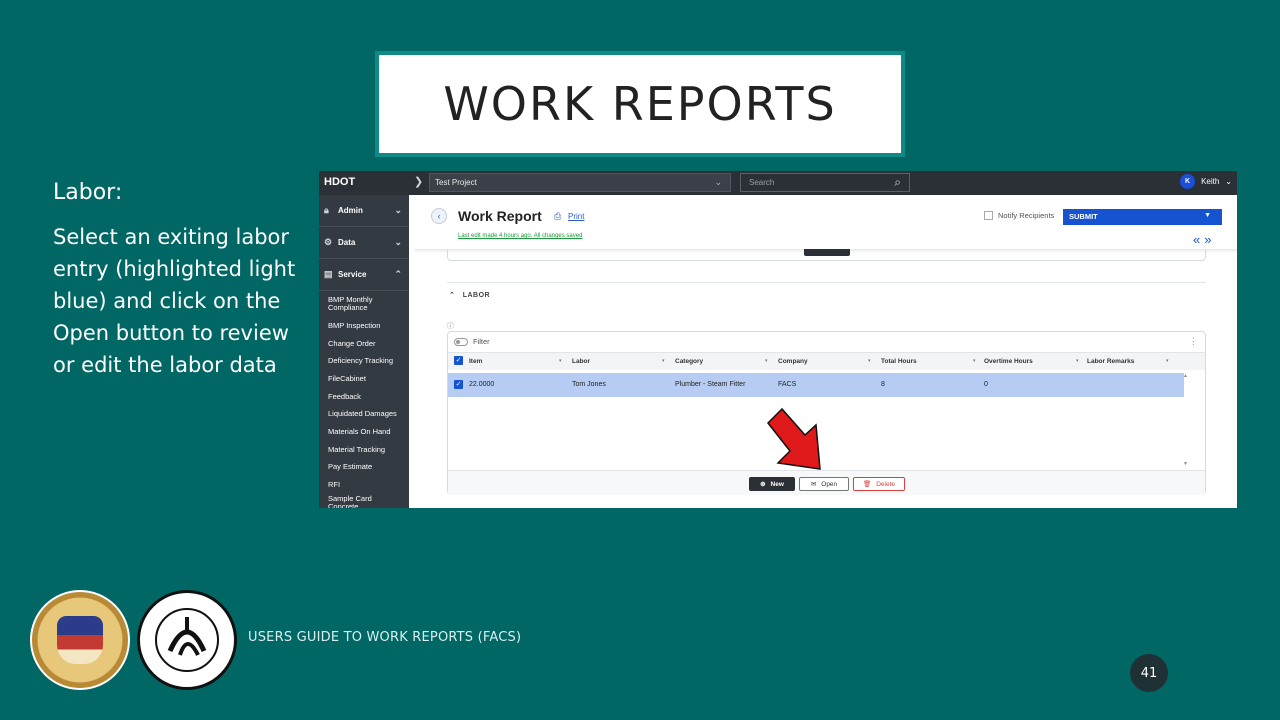 The image size is (1280, 720). What do you see at coordinates (364, 361) in the screenshot?
I see `sidebar-item-deficiency: Deficiency Tracking` at bounding box center [364, 361].